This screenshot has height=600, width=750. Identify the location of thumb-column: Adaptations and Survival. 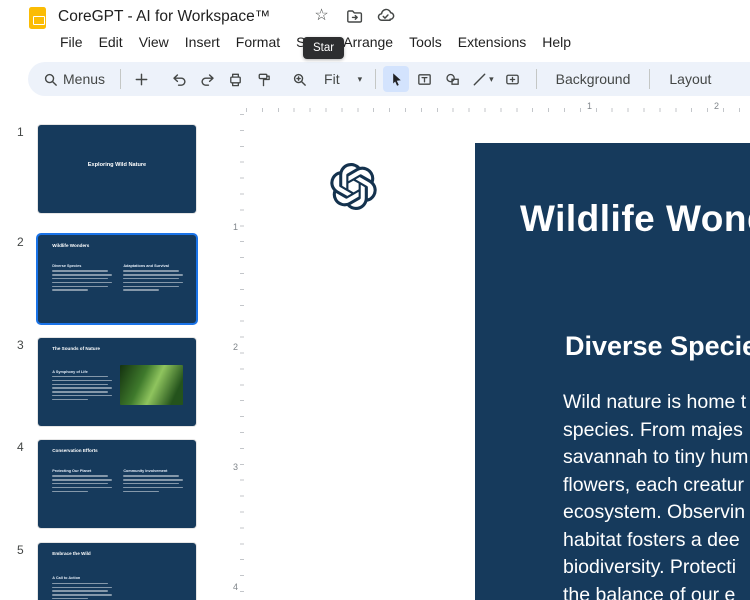
(154, 277).